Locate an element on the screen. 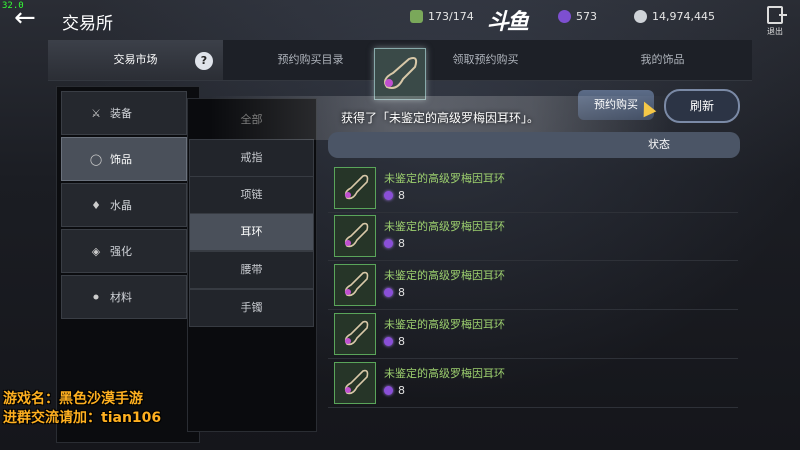 The height and width of the screenshot is (450, 800). back-arrow-icon: ← is located at coordinates (28, 18).